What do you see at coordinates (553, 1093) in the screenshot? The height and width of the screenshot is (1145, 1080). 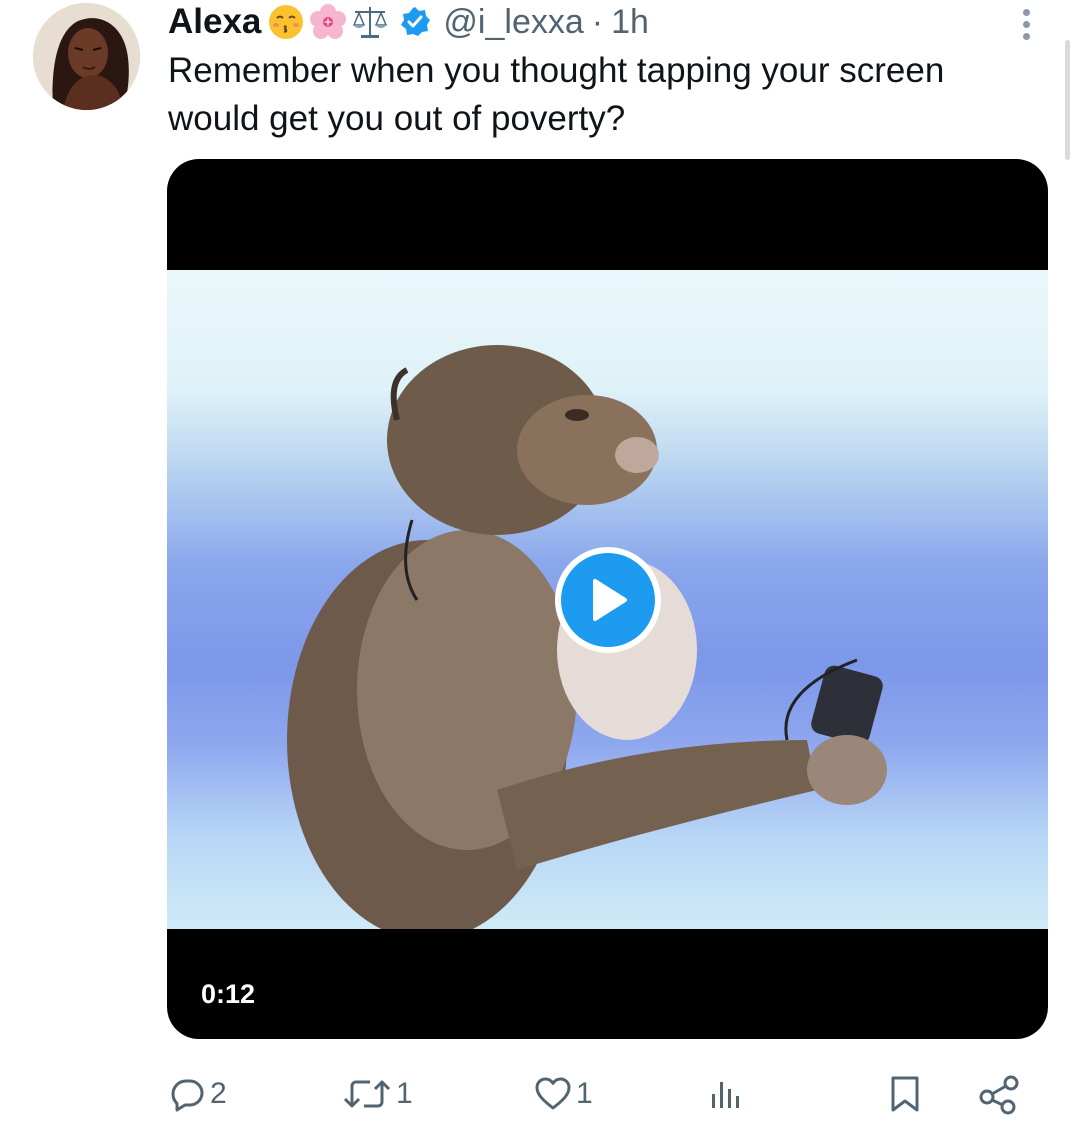 I see `heart-icon` at bounding box center [553, 1093].